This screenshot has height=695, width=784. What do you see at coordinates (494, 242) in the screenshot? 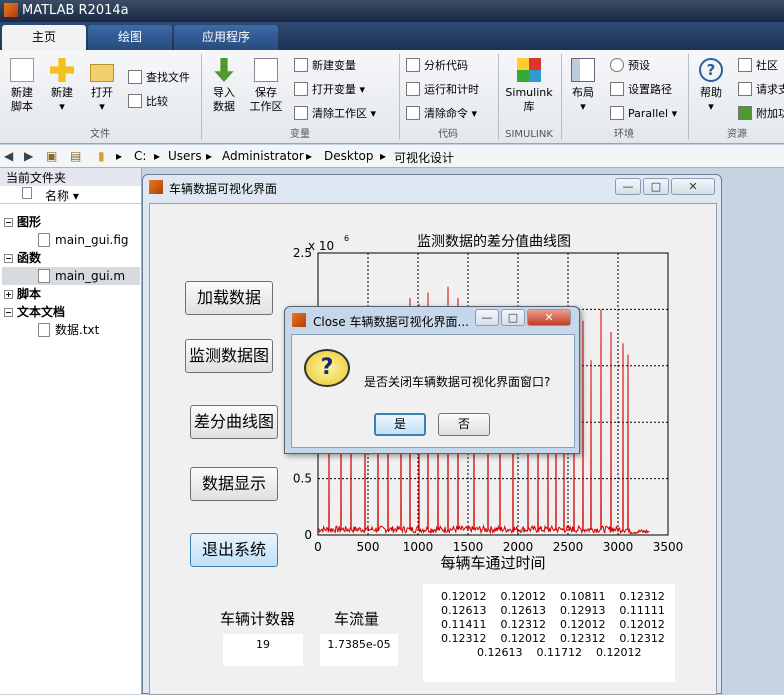
I see `chart-title: 监测数据的差分值曲线图` at bounding box center [494, 242].